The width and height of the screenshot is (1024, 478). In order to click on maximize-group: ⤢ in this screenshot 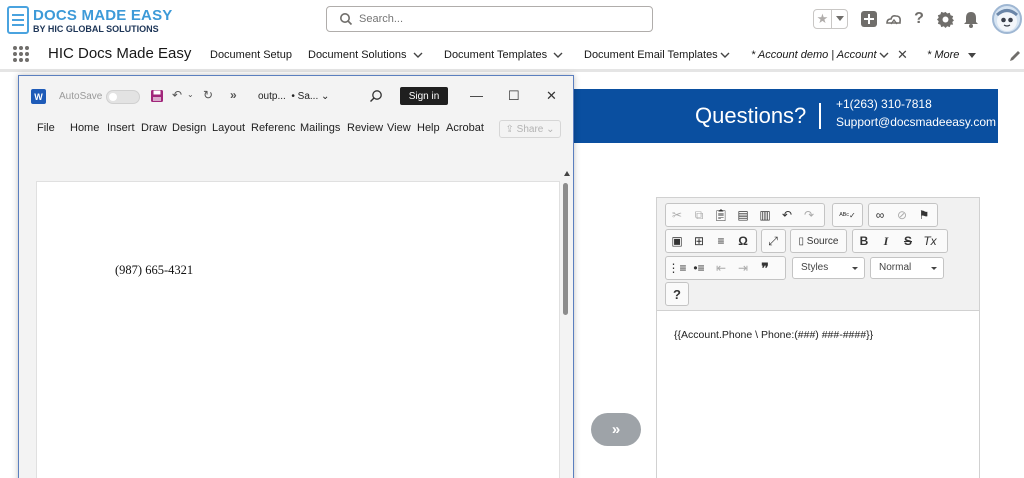, I will do `click(773, 241)`.